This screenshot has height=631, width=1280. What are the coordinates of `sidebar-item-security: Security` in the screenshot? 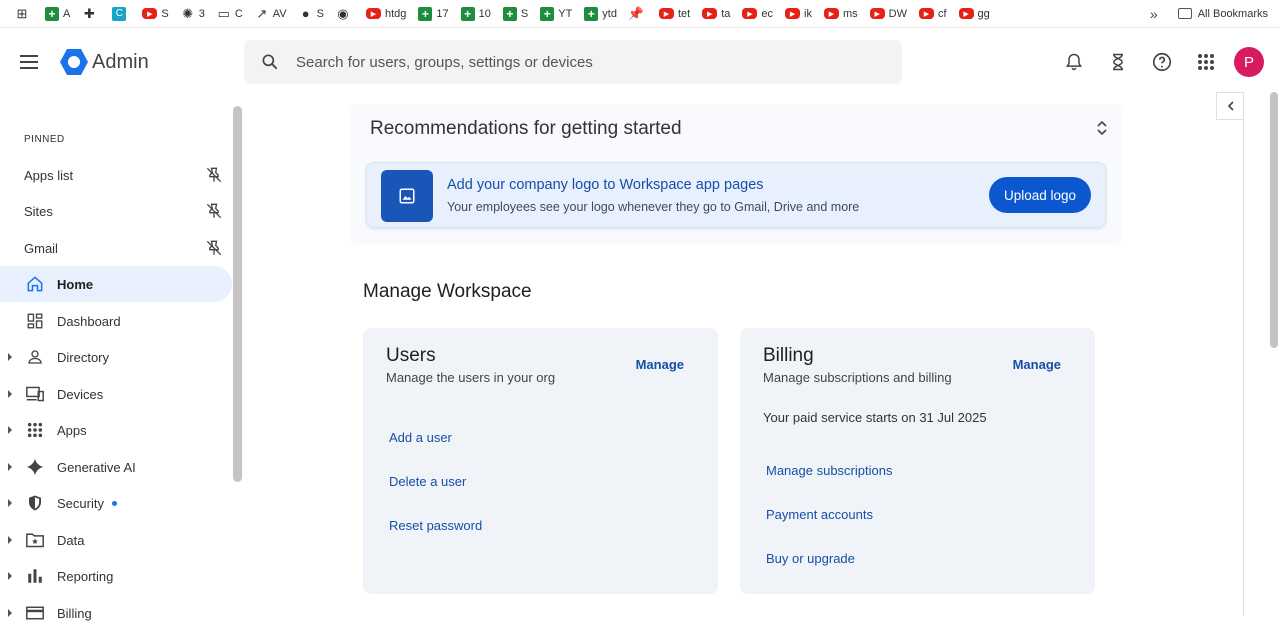 It's located at (116, 503).